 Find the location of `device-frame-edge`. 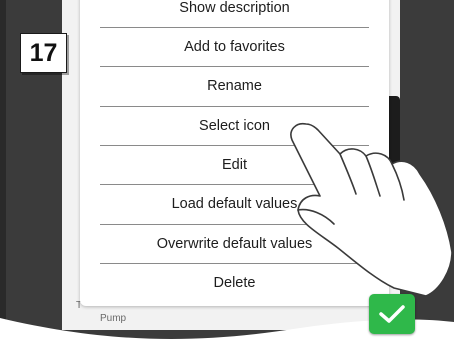

device-frame-edge is located at coordinates (3, 171).